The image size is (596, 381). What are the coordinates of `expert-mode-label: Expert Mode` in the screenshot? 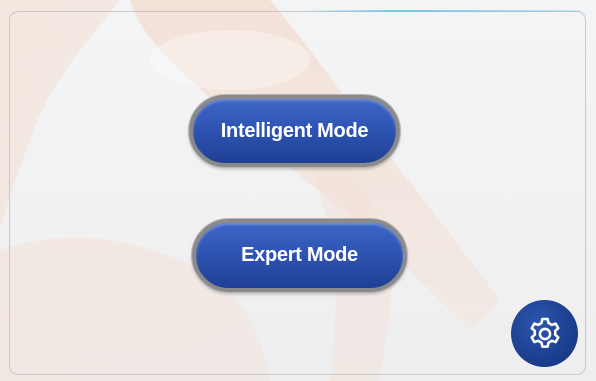 It's located at (299, 255).